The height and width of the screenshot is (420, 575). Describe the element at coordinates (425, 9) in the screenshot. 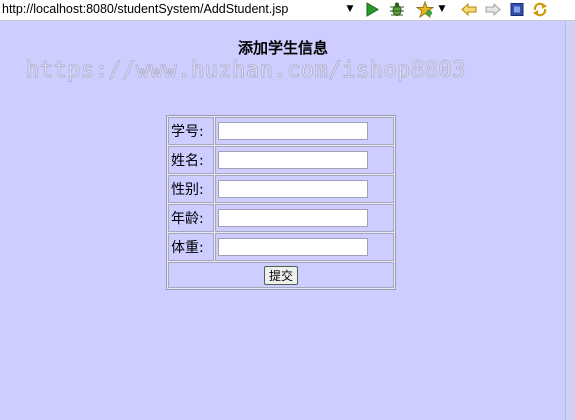

I see `favorites-star-icon` at that location.